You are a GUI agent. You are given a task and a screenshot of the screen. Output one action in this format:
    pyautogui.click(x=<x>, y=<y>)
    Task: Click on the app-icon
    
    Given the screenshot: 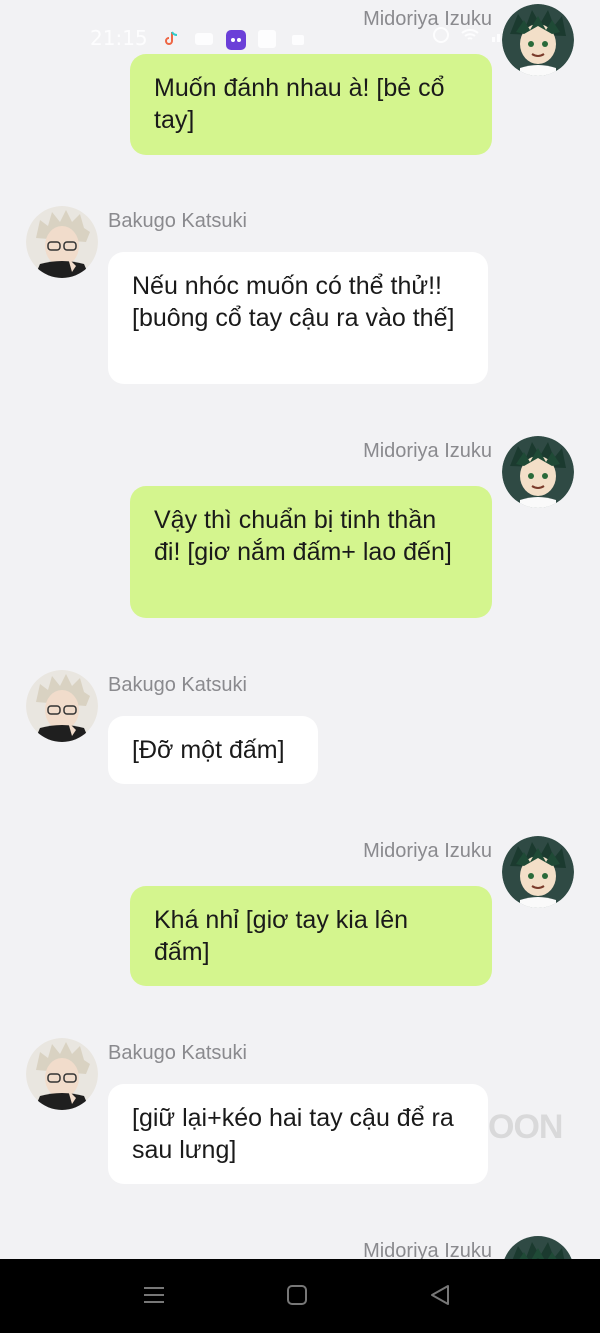 What is the action you would take?
    pyautogui.click(x=235, y=40)
    